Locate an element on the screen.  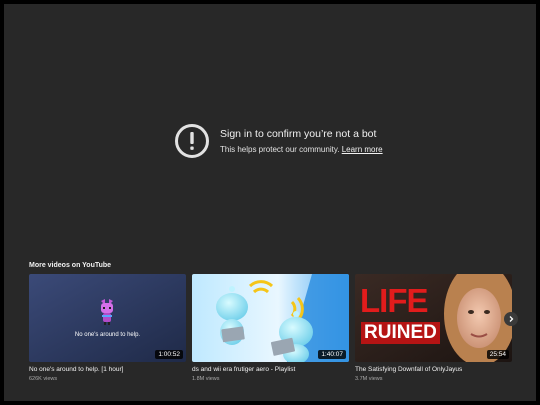
view-count: 626K views is located at coordinates (43, 379).